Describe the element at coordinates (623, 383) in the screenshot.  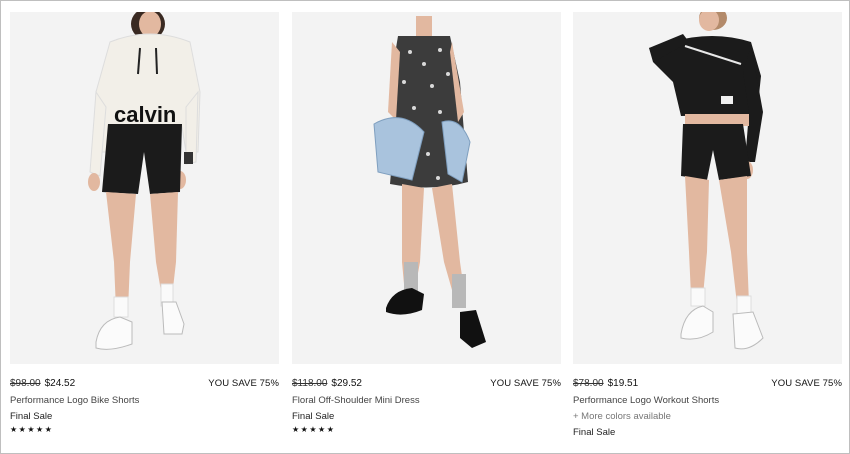
I see `sale-price: $19.51` at that location.